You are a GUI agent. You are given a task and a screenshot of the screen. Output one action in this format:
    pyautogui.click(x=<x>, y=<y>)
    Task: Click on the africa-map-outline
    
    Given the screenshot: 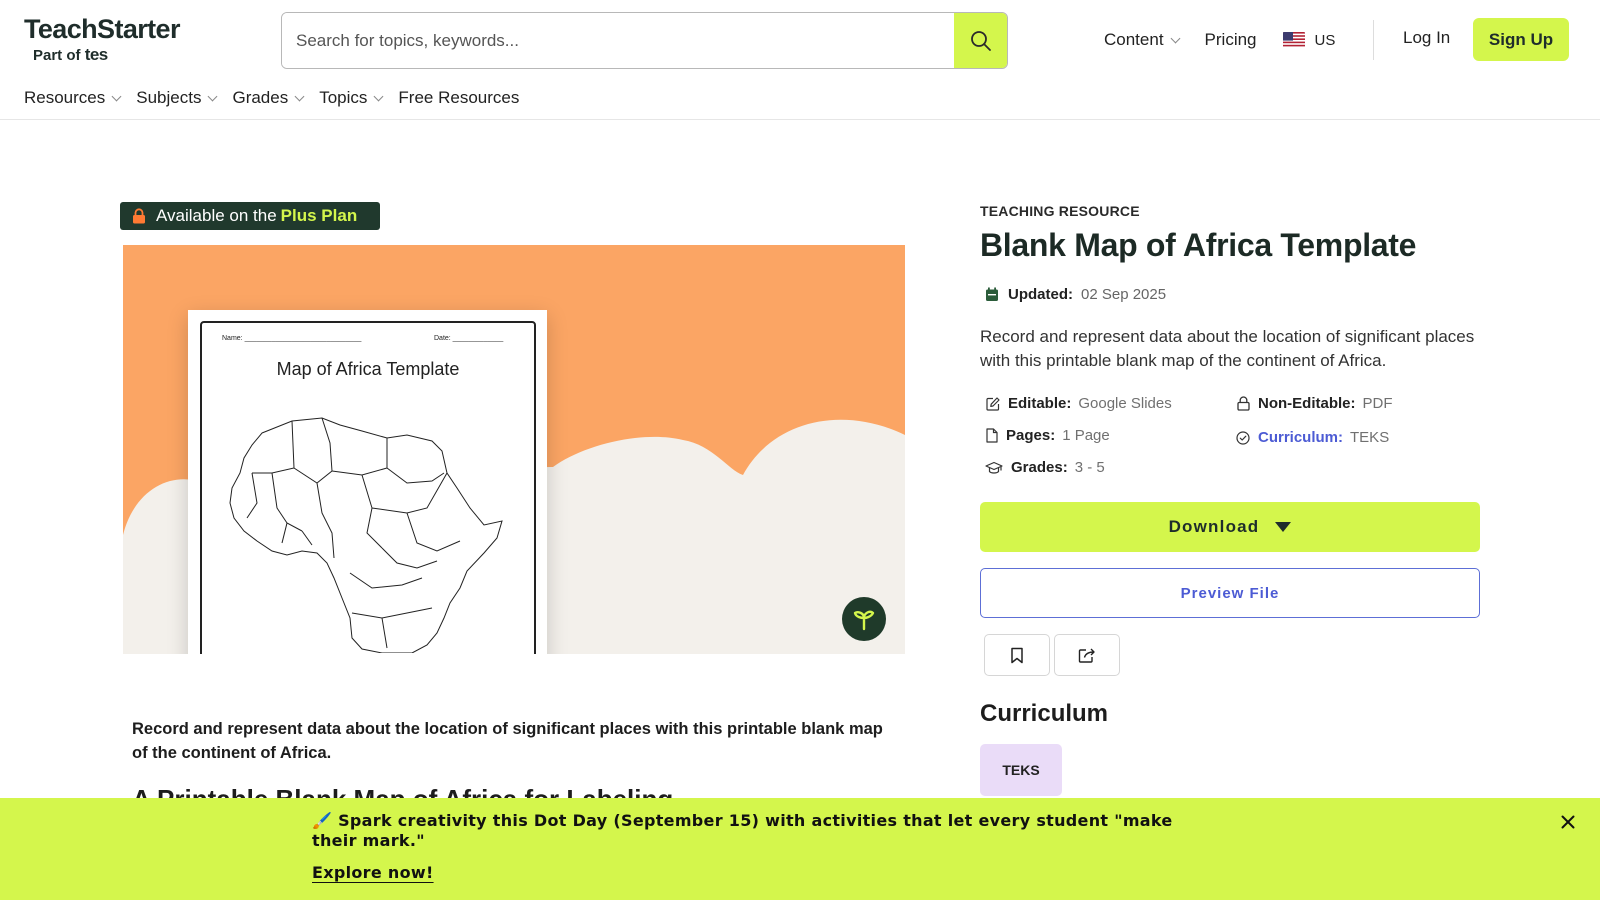 What is the action you would take?
    pyautogui.click(x=366, y=535)
    